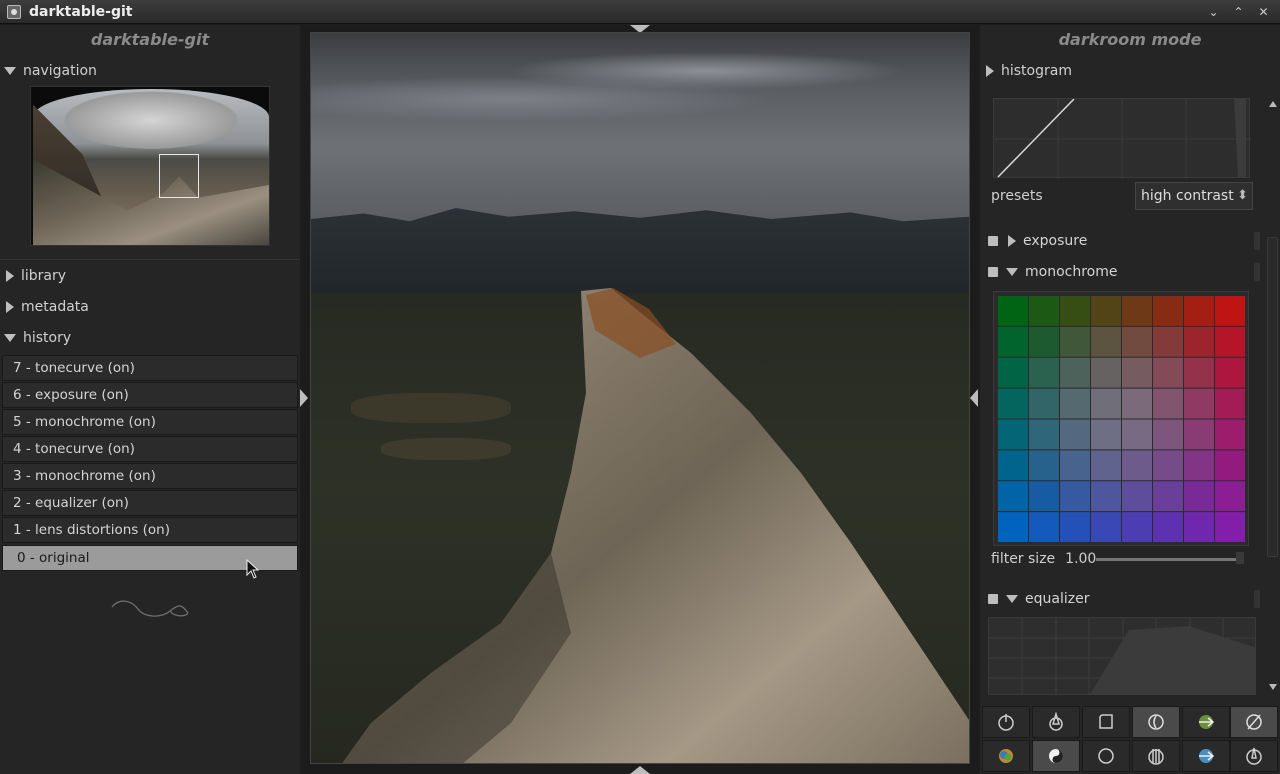  I want to click on history-item: 3 - monochrome (on), so click(150, 476).